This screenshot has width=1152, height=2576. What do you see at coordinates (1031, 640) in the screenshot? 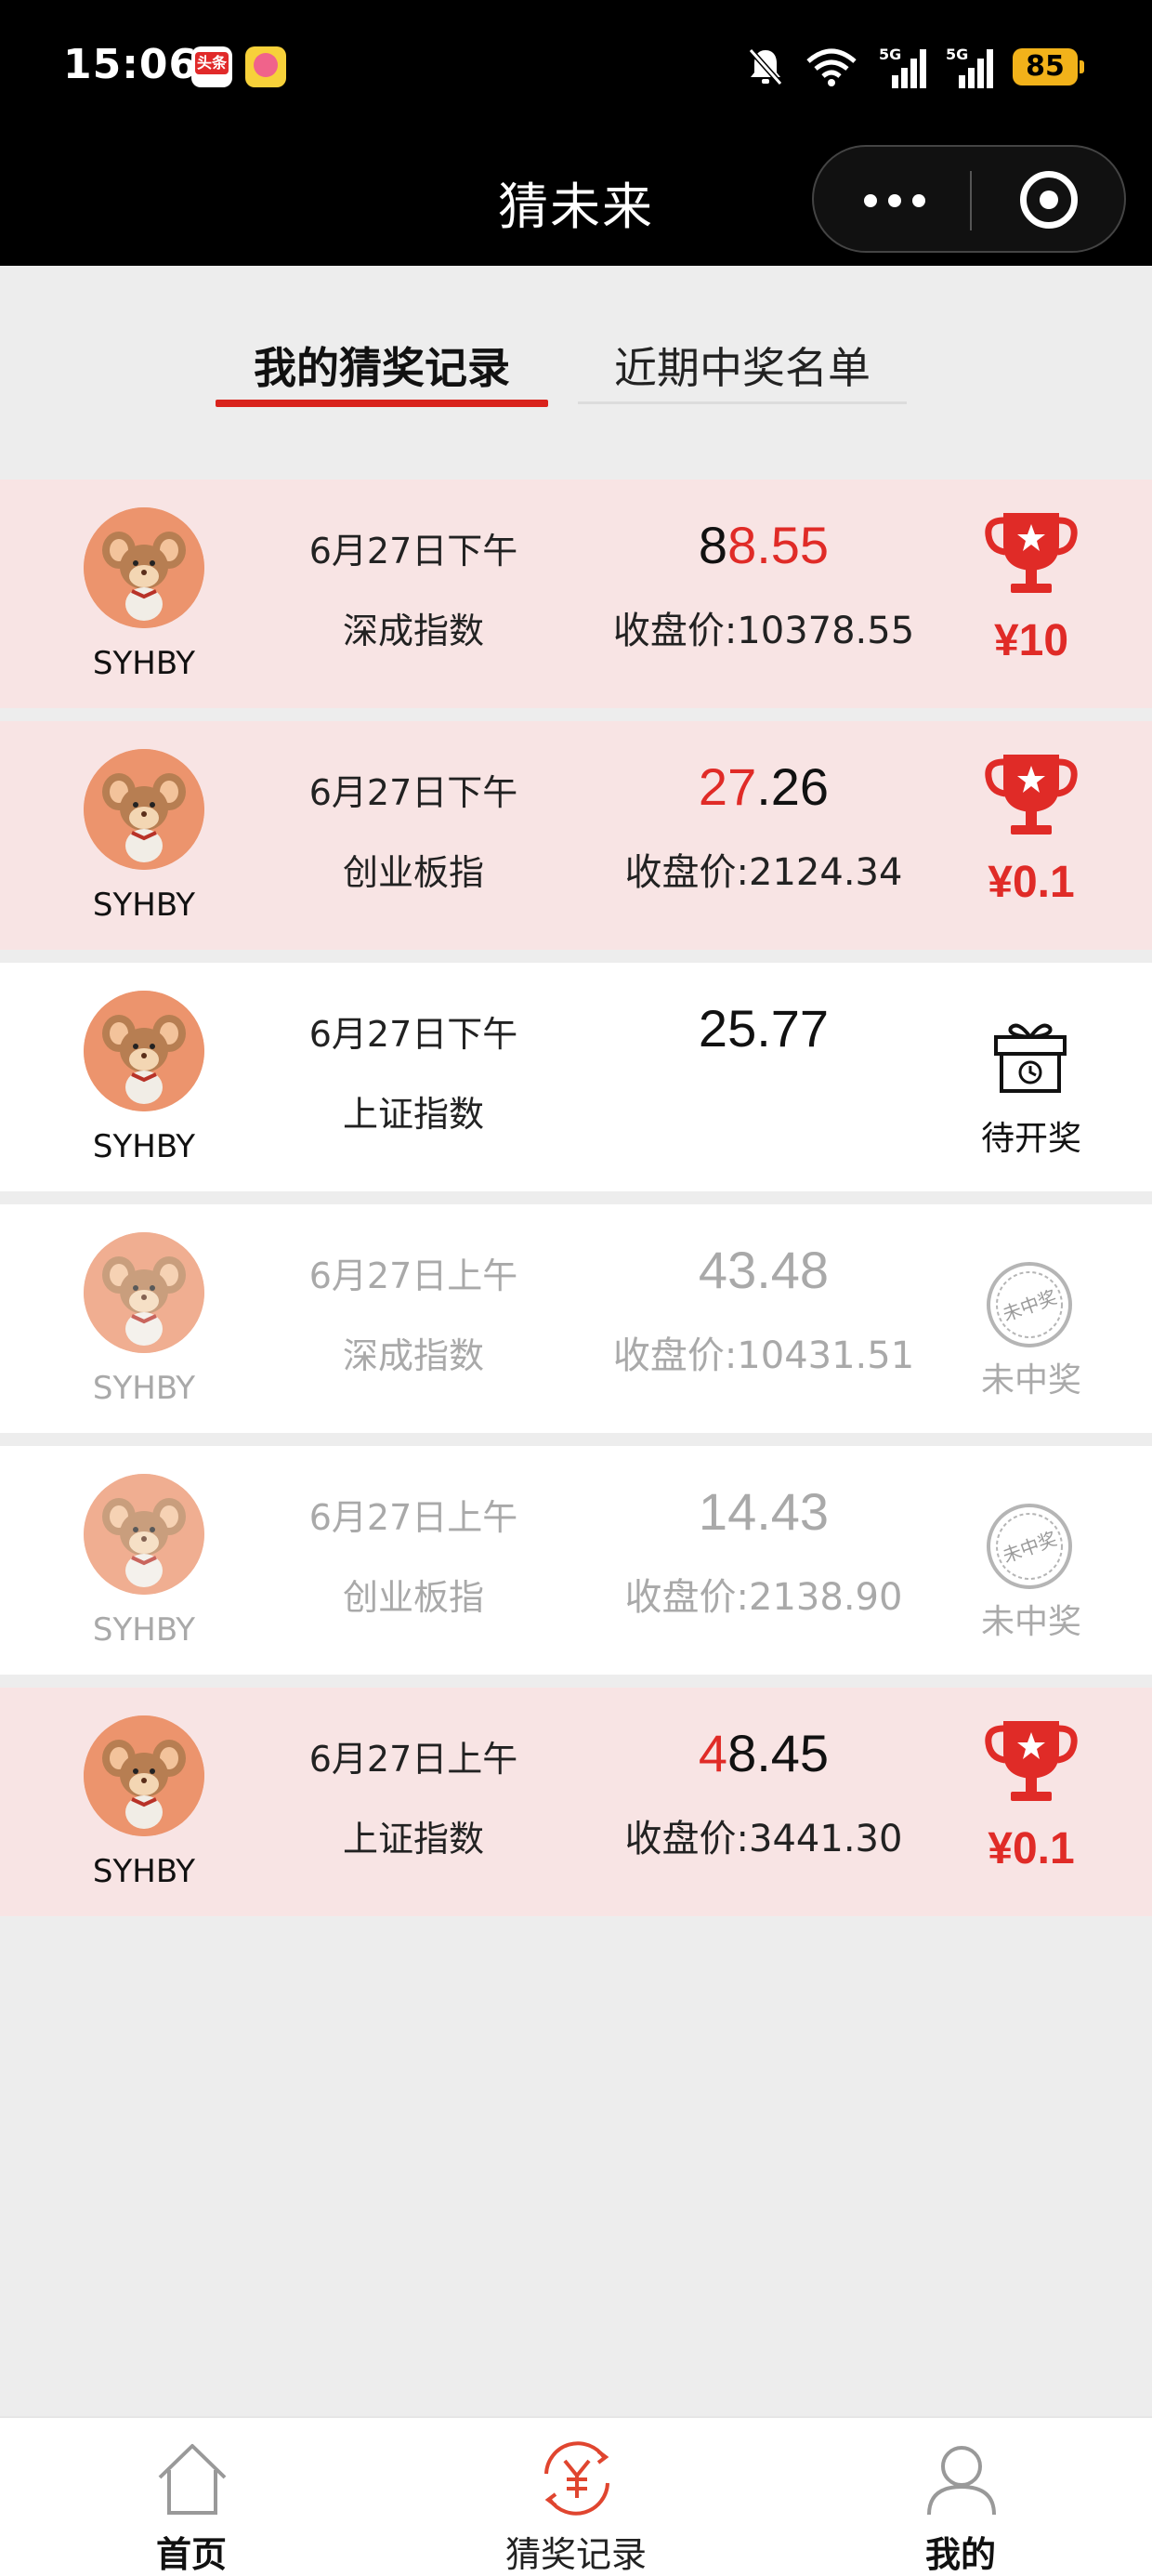
I see `prize-amount: ¥10` at bounding box center [1031, 640].